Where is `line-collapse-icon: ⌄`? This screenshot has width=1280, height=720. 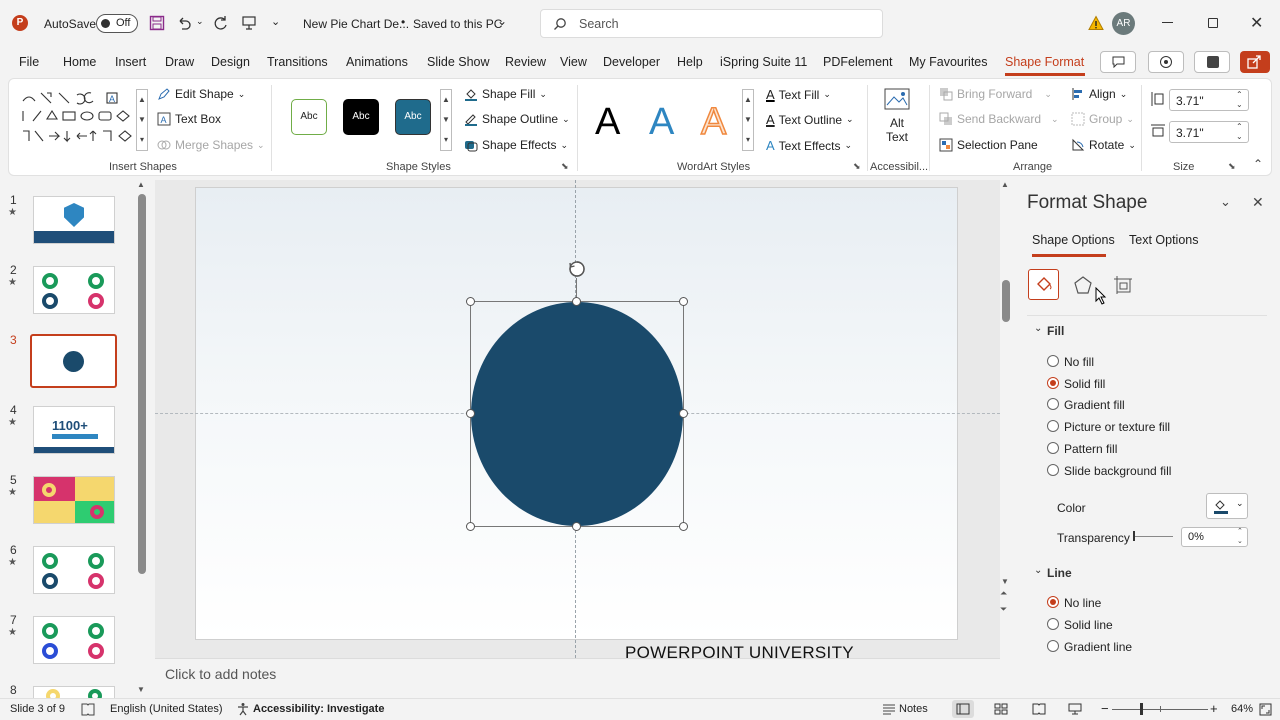 line-collapse-icon: ⌄ is located at coordinates (1038, 570).